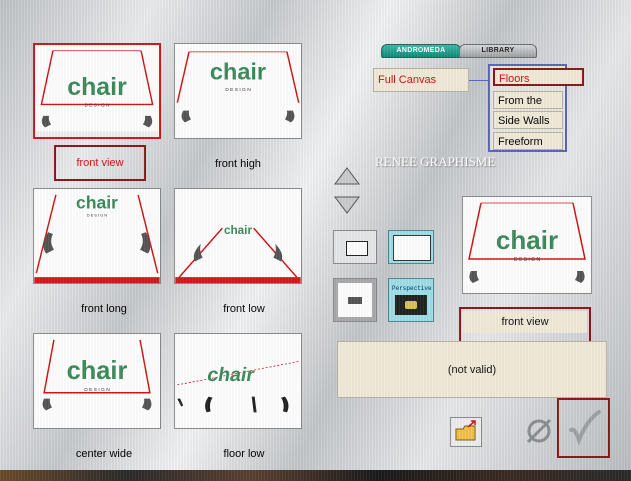 Image resolution: width=631 pixels, height=481 pixels. I want to click on thumb-front-high: chair D E S I G N, so click(238, 91).